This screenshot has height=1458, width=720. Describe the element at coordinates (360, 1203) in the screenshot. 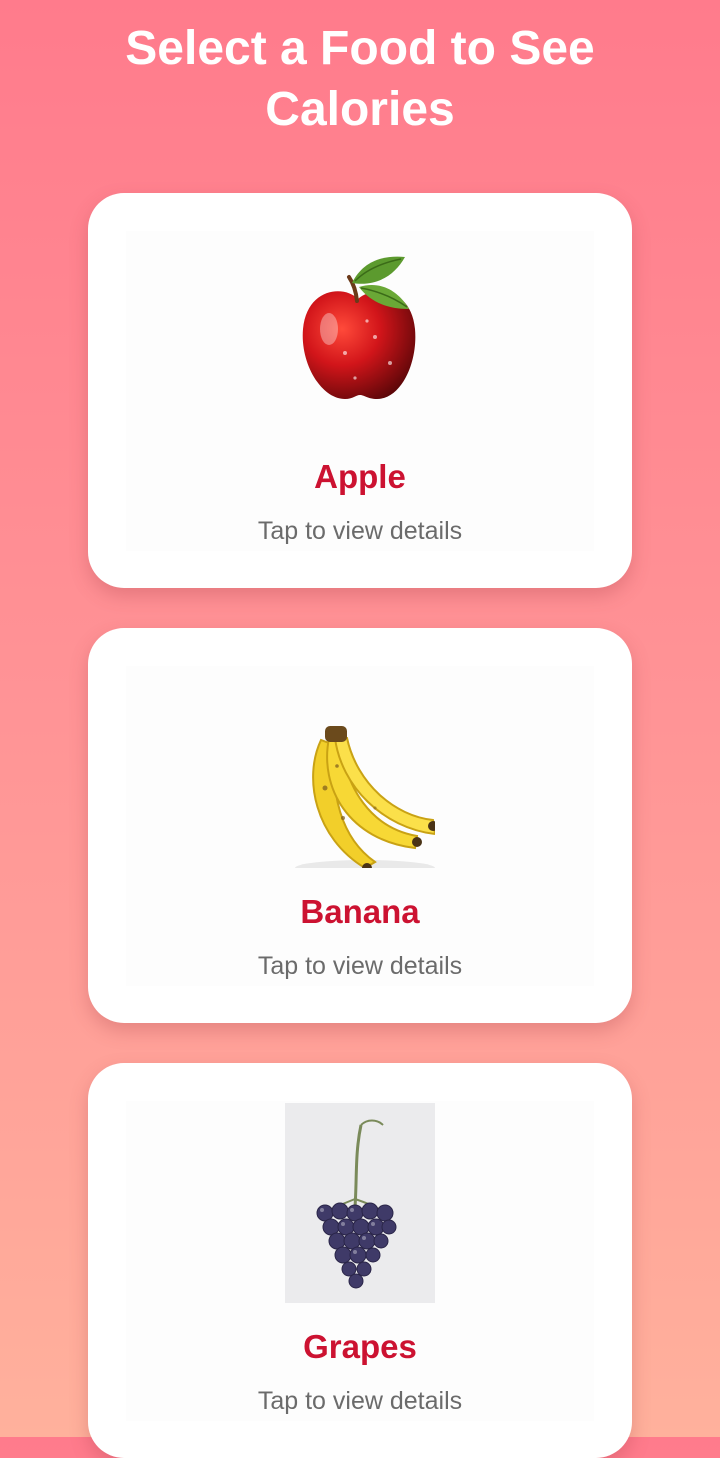

I see `grapes-image` at that location.